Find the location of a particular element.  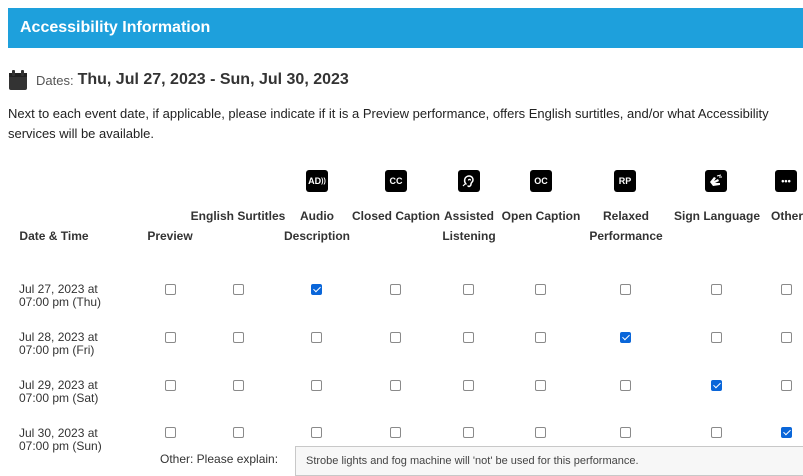

column-header-open-caption: Open Caption is located at coordinates (541, 216).